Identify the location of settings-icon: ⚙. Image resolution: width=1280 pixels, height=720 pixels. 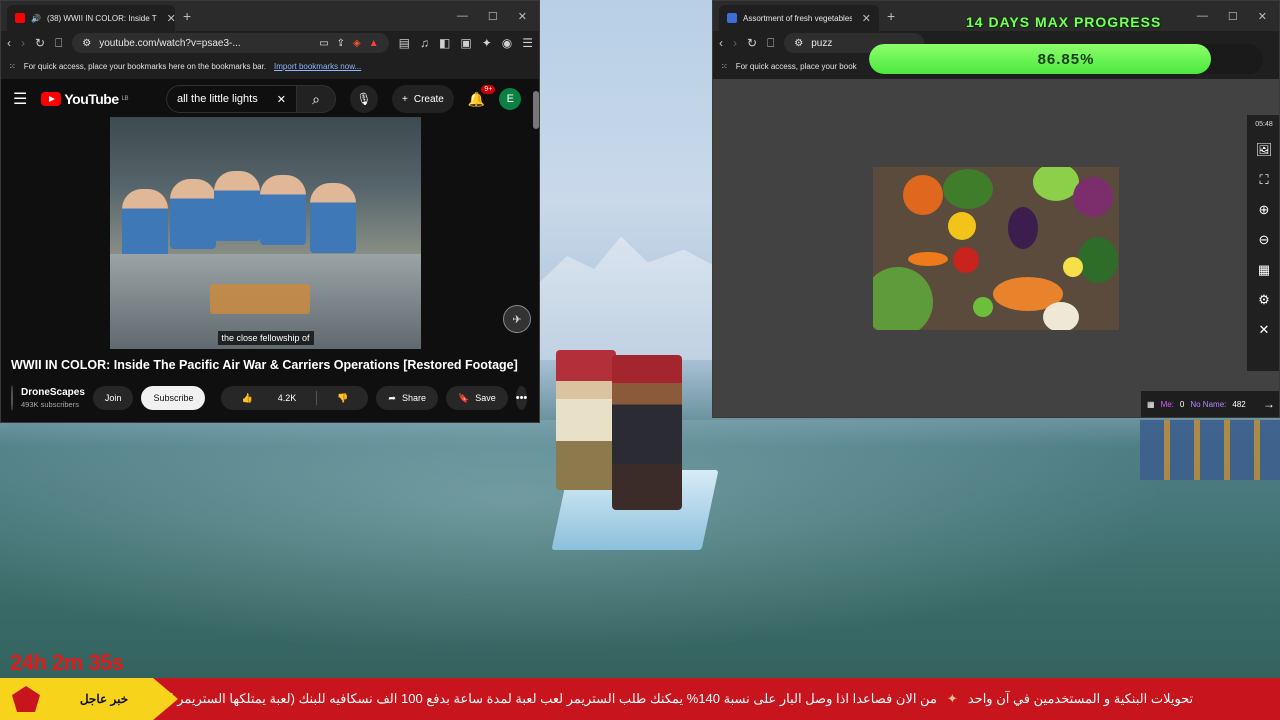
(1264, 300).